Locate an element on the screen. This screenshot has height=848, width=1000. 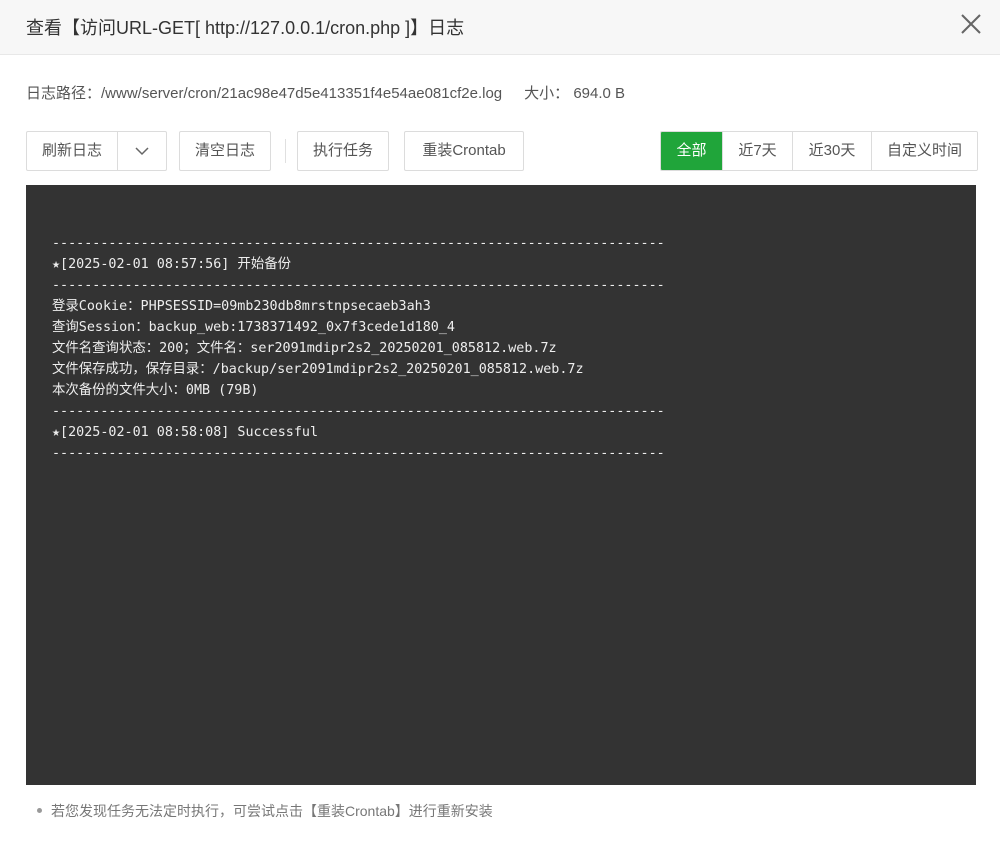
filter-all: 全部 is located at coordinates (691, 151).